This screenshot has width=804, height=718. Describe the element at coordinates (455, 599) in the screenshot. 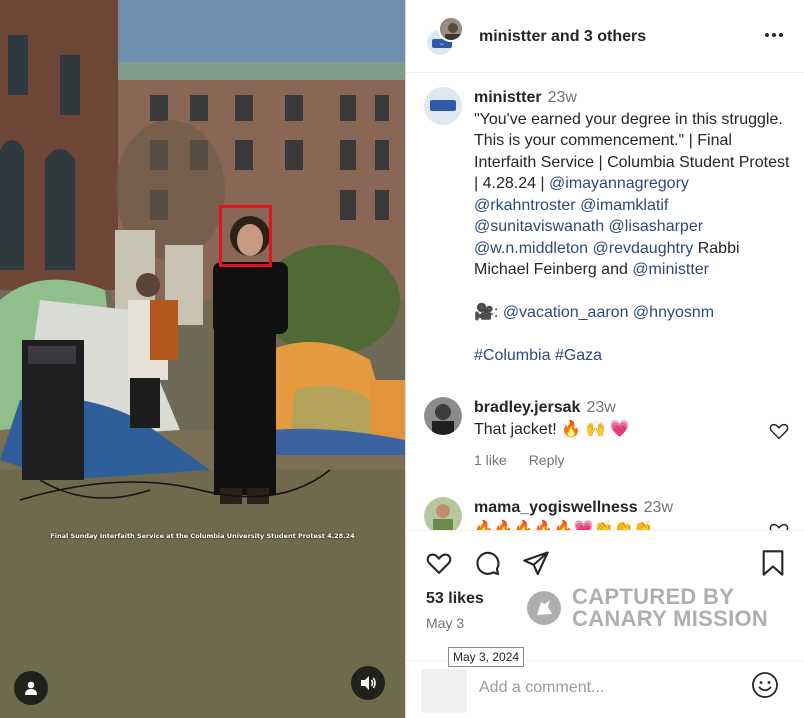

I see `likes-count: 53 likes` at that location.